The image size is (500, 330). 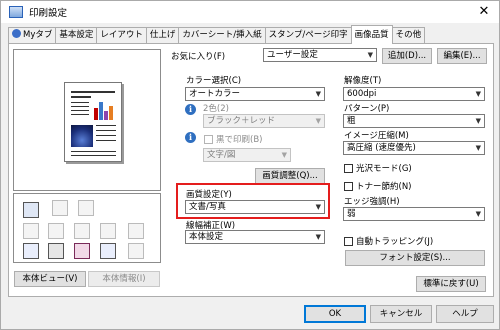 What do you see at coordinates (465, 314) in the screenshot?
I see `help-button: ヘルプ` at bounding box center [465, 314].